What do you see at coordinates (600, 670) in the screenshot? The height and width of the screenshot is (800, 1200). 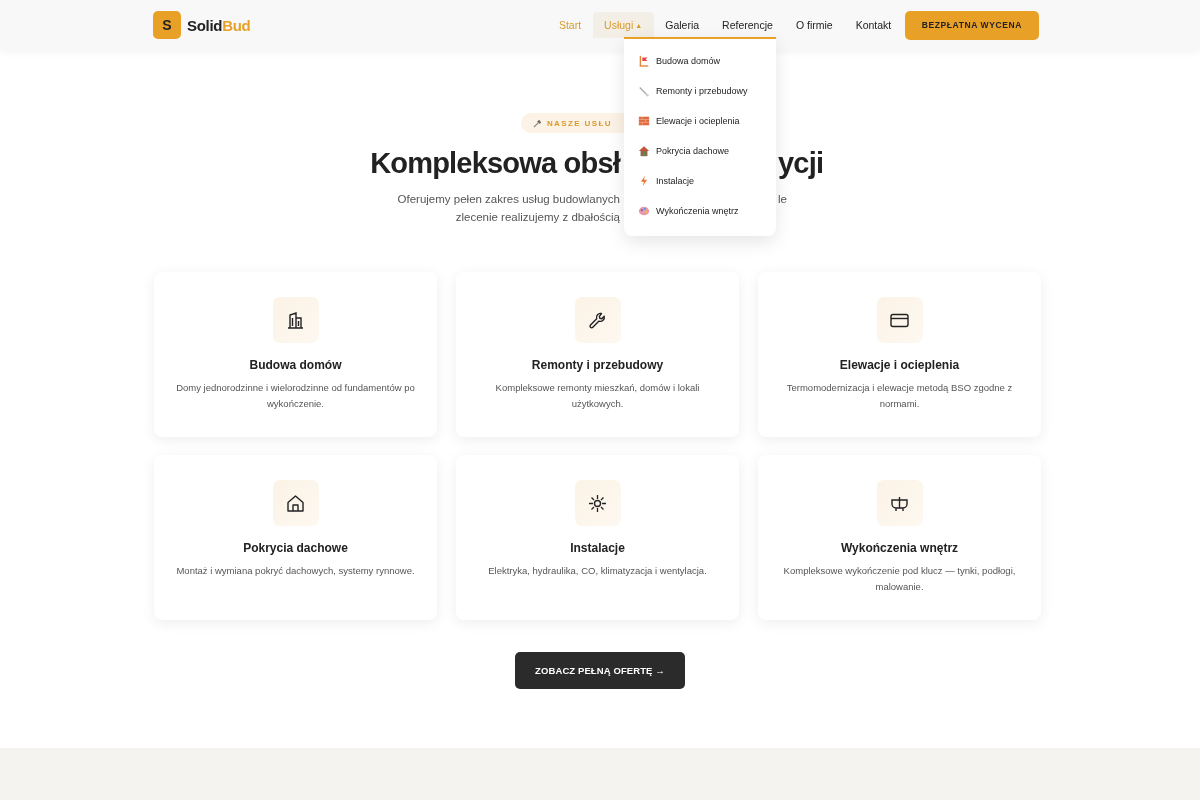 I see `offer-button: ZOBACZ PEŁNĄ OFERTĘ →` at bounding box center [600, 670].